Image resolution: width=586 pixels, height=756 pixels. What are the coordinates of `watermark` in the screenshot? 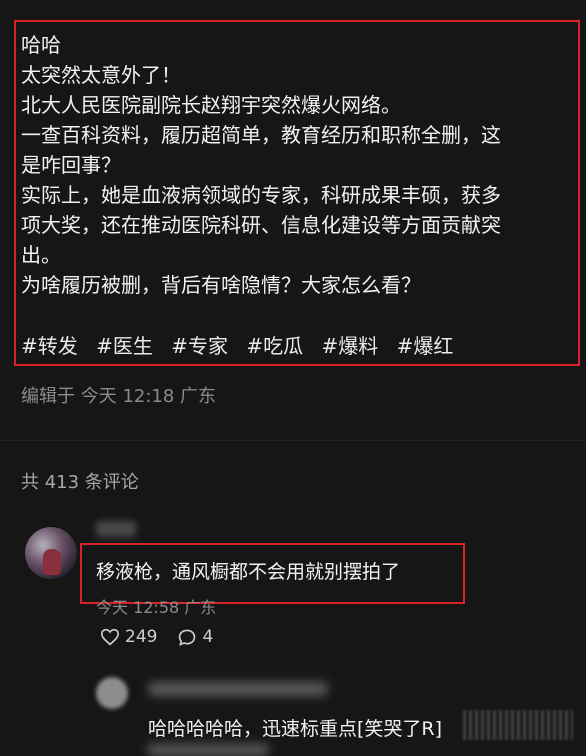 It's located at (518, 725).